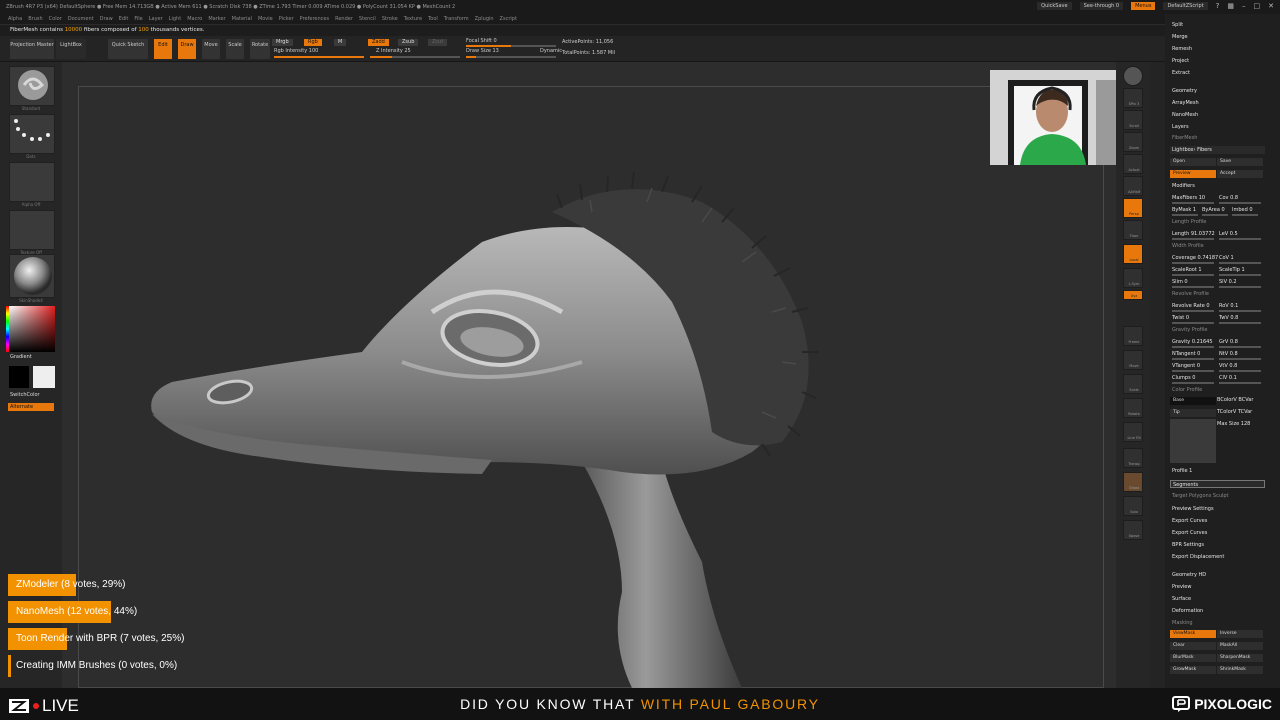 The width and height of the screenshot is (1280, 720). What do you see at coordinates (1240, 658) in the screenshot?
I see `sharpen-mask-button: SharpenMask` at bounding box center [1240, 658].